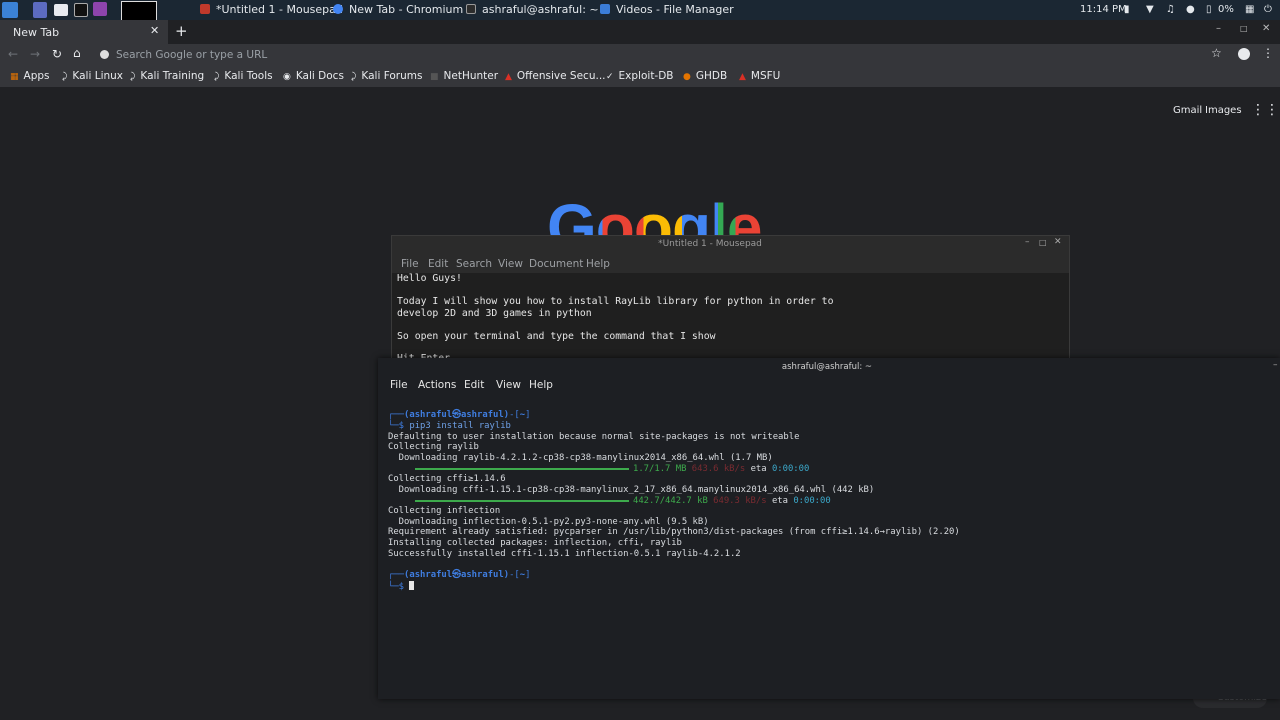 Image resolution: width=1280 pixels, height=720 pixels. What do you see at coordinates (35, 54) in the screenshot?
I see `forward-icon: →` at bounding box center [35, 54].